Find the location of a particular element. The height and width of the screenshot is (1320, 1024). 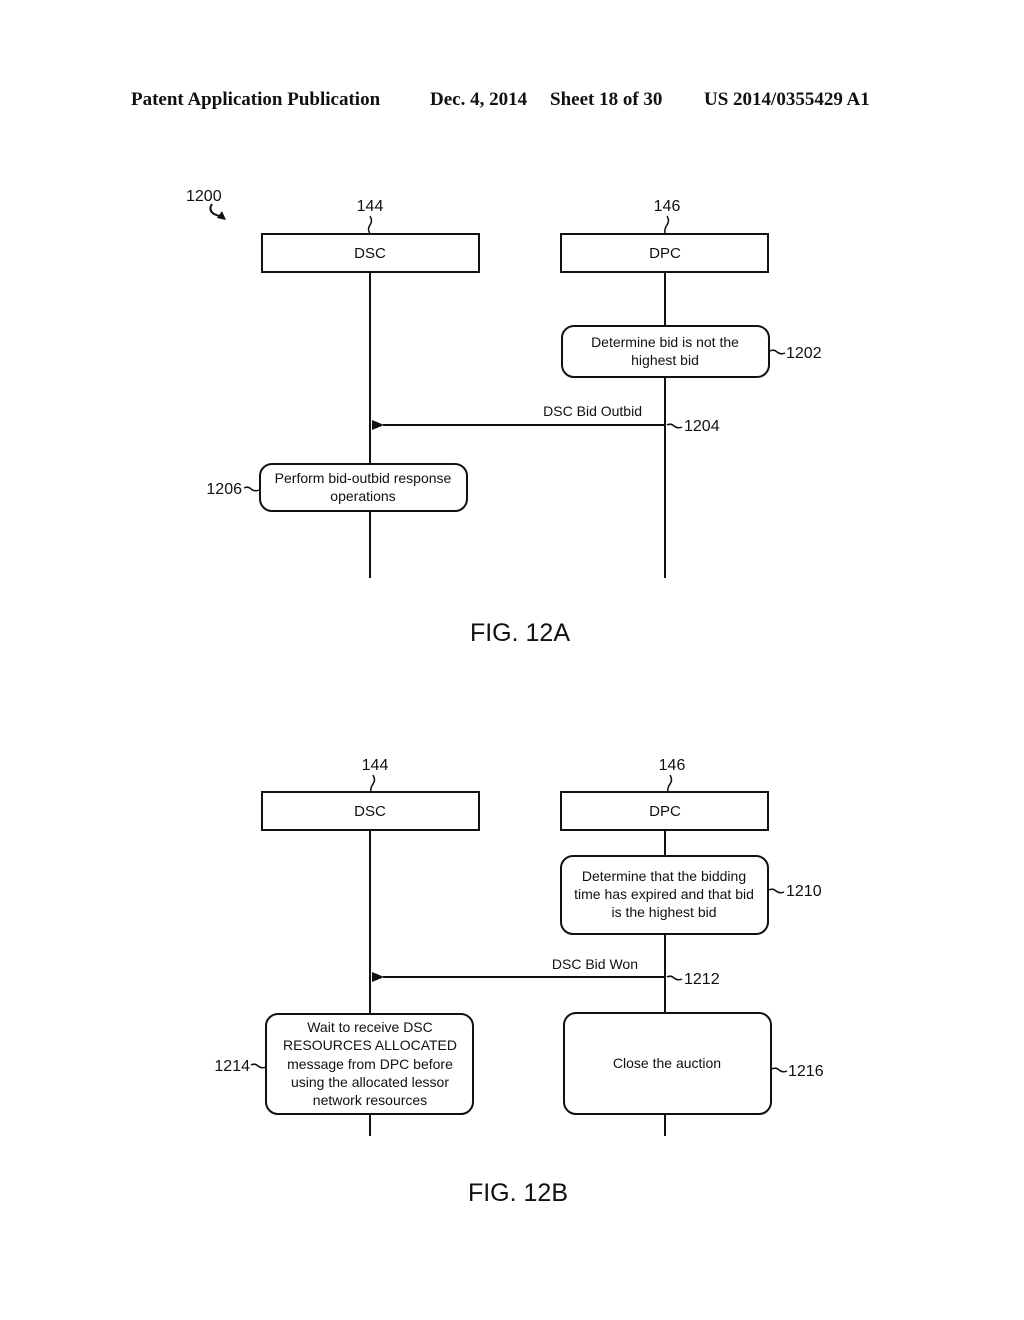

message-label-1212: DSC Bid Won is located at coordinates (595, 964).